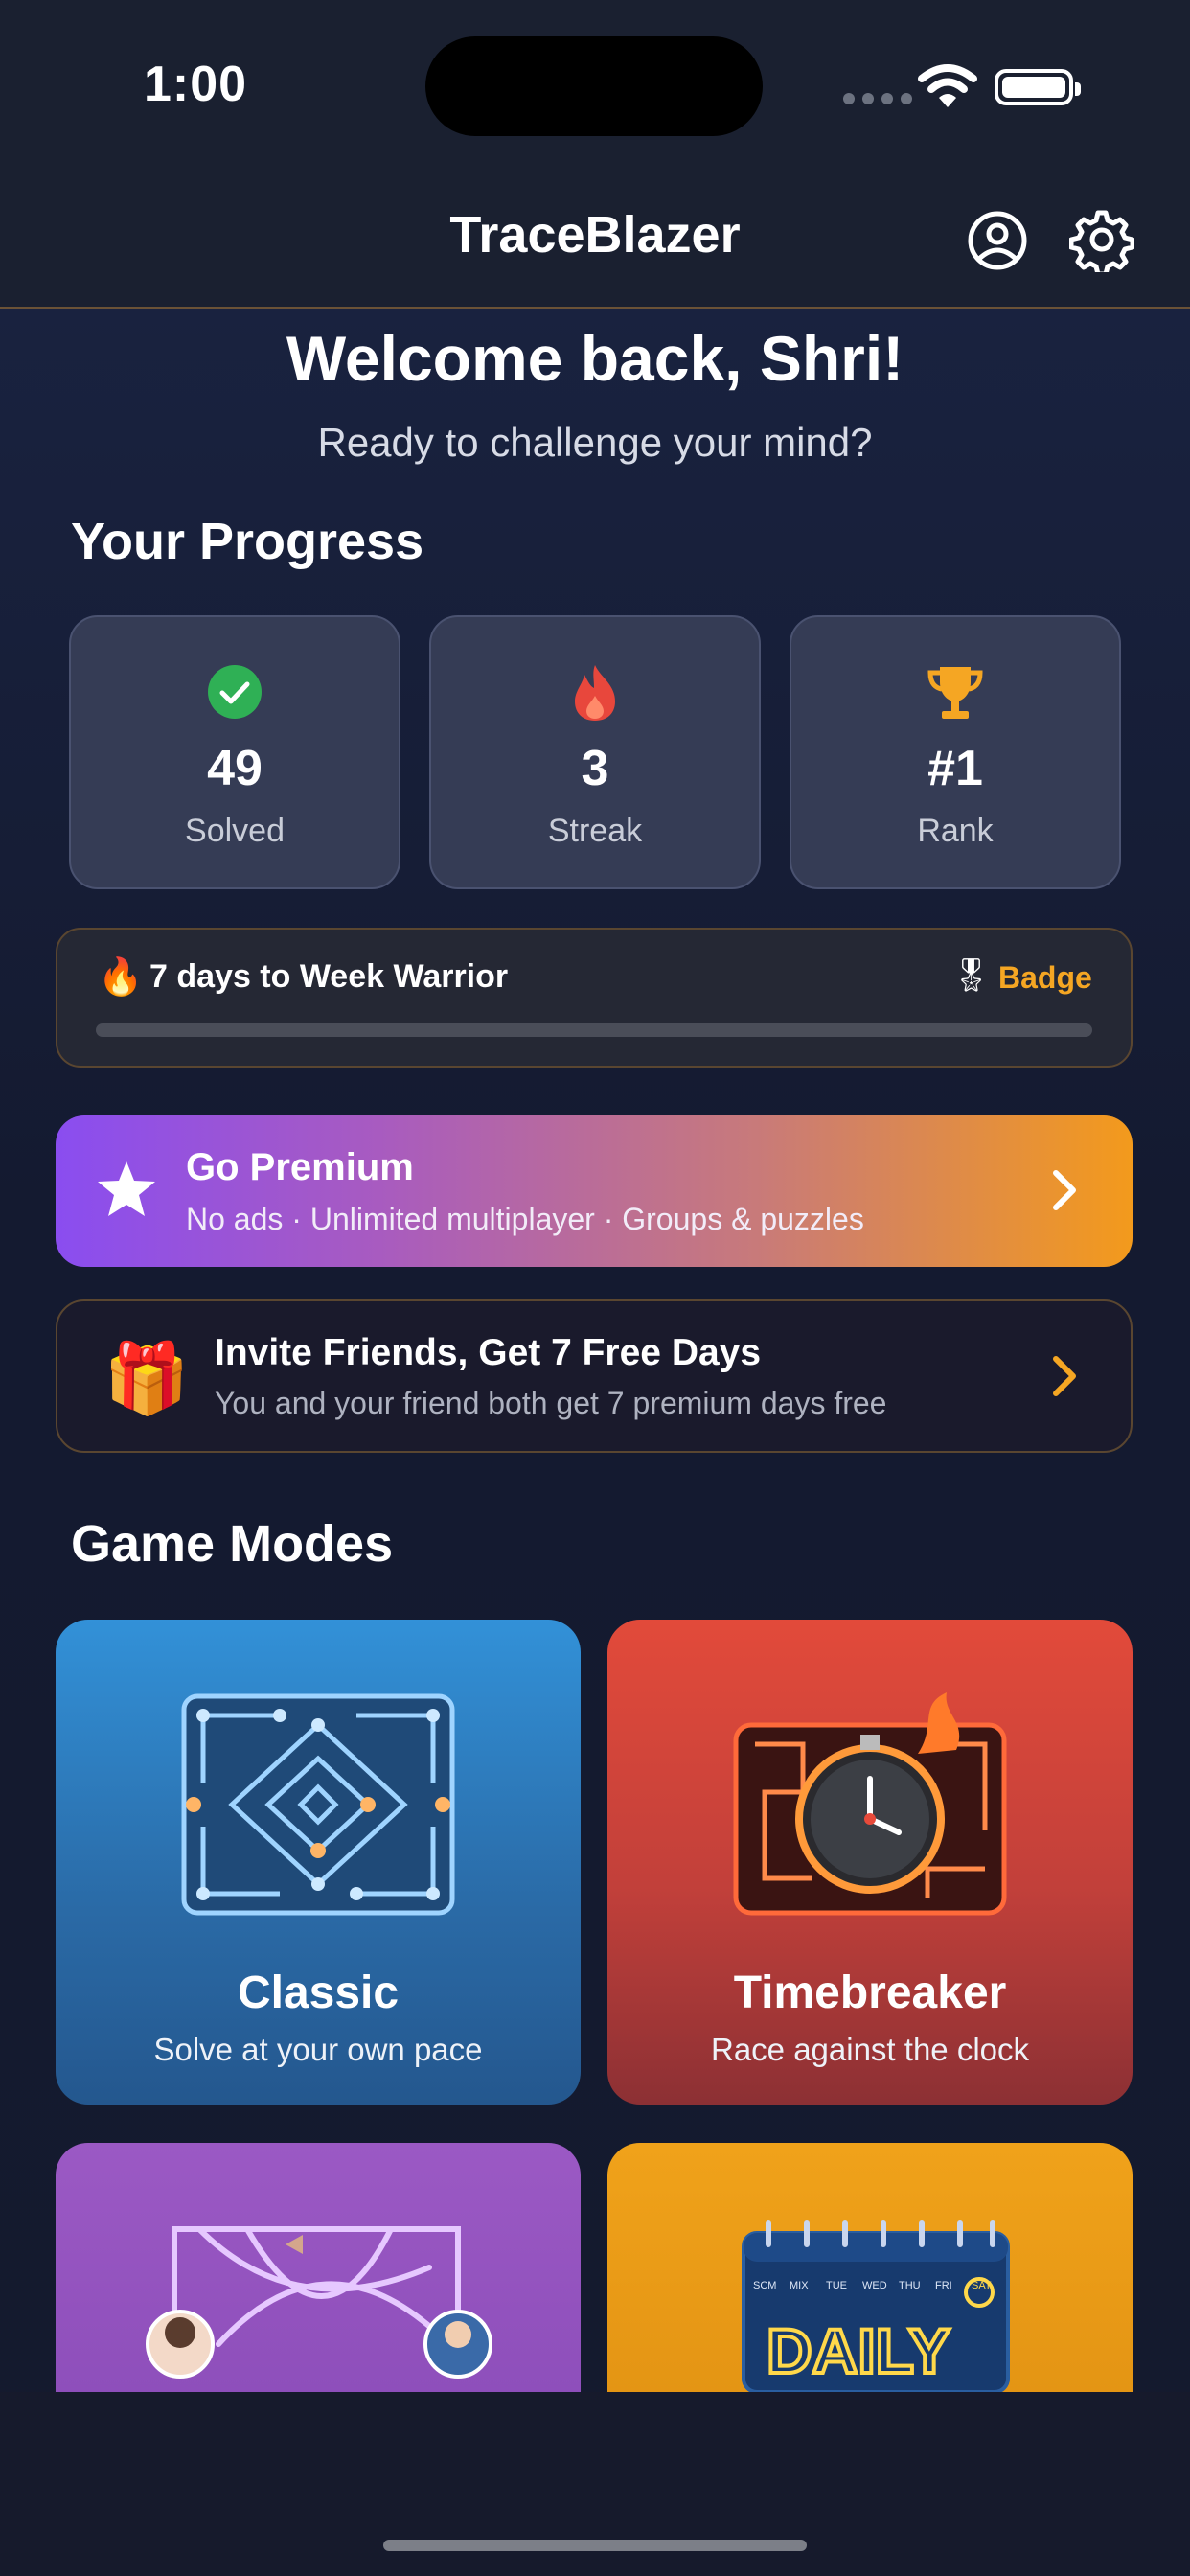  I want to click on settings-button, so click(1101, 242).